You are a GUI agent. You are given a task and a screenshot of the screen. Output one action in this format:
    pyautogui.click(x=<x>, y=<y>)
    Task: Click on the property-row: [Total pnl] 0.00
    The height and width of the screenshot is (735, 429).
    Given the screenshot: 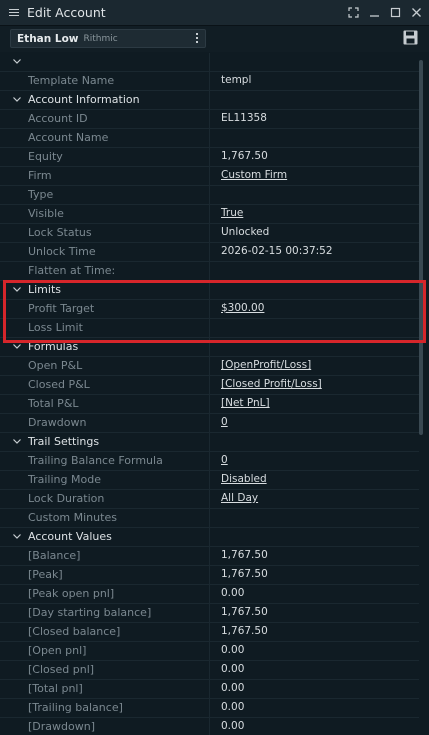 What is the action you would take?
    pyautogui.click(x=210, y=689)
    